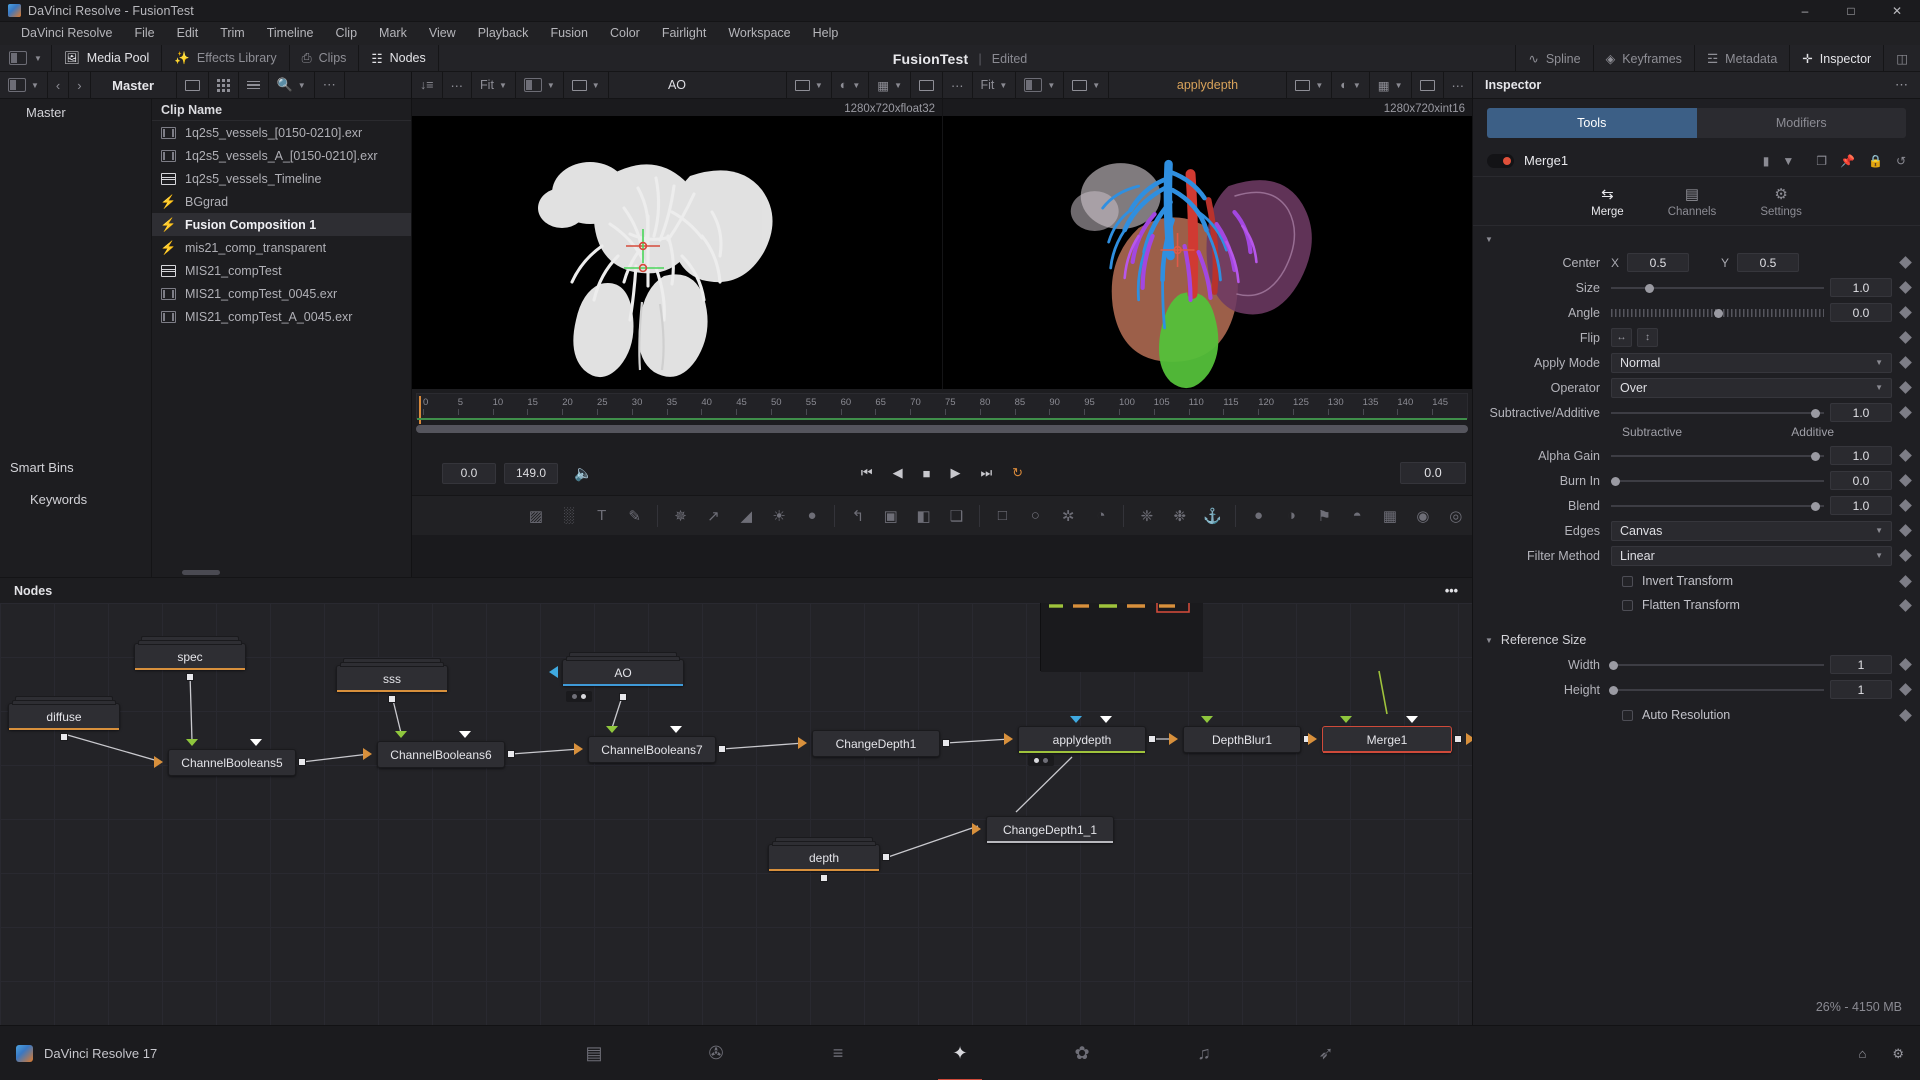  Describe the element at coordinates (995, 85) in the screenshot. I see `right-viewer-fit-button: Fit ▼` at that location.